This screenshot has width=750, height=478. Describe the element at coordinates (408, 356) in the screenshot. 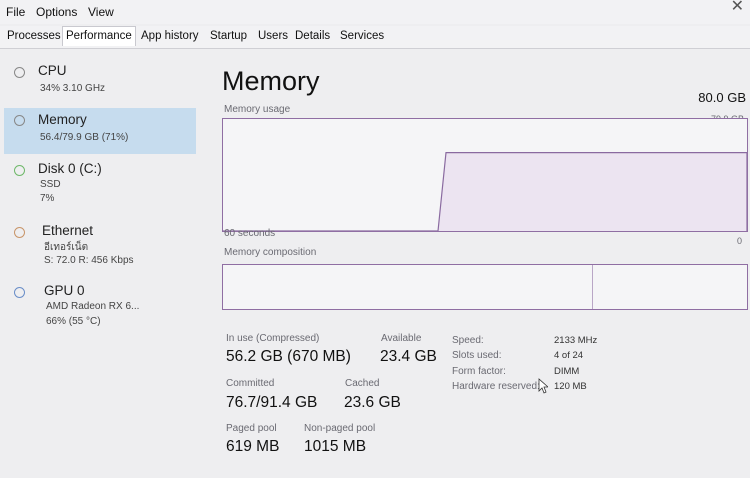

I see `available-value: 23.4 GB` at that location.